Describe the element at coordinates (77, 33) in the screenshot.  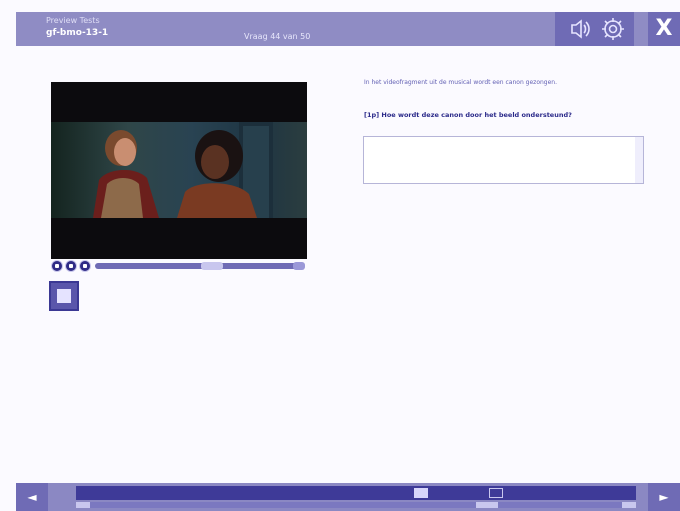
I see `test-code: gf-bmo-13-1` at that location.